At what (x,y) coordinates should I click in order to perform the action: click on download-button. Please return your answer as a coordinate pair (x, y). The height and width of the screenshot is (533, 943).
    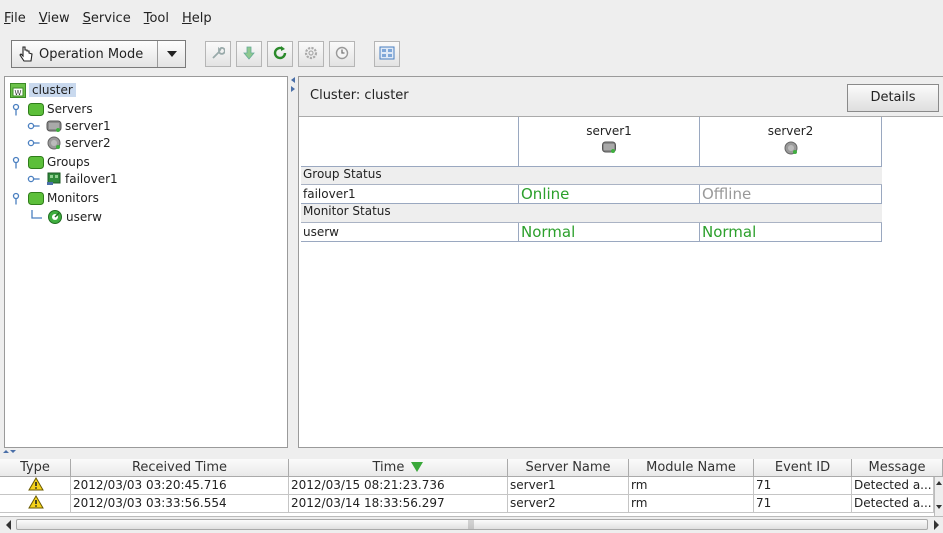
    Looking at the image, I should click on (249, 54).